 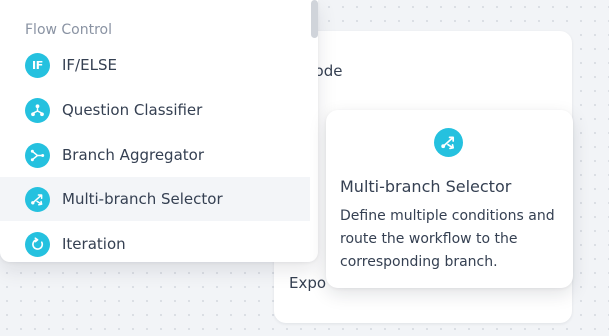 What do you see at coordinates (37, 244) in the screenshot?
I see `iteration-icon` at bounding box center [37, 244].